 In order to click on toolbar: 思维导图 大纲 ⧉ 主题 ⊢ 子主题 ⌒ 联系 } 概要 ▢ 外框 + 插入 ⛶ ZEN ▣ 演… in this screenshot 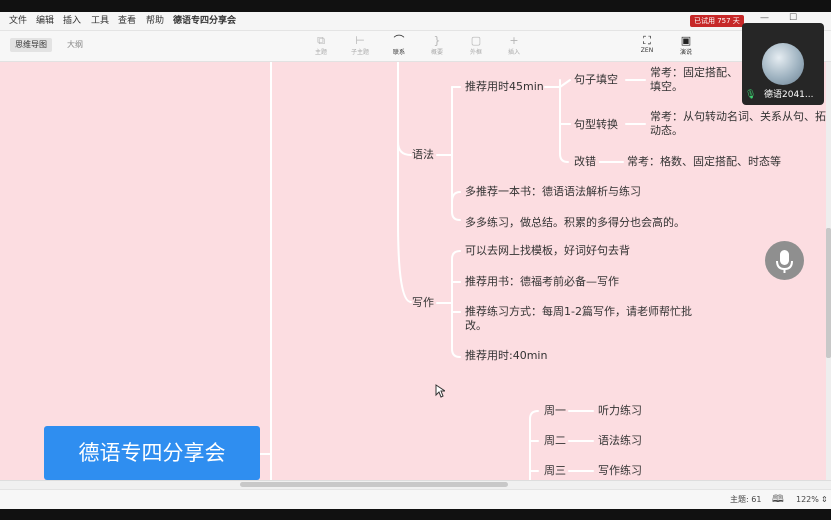, I will do `click(415, 46)`.